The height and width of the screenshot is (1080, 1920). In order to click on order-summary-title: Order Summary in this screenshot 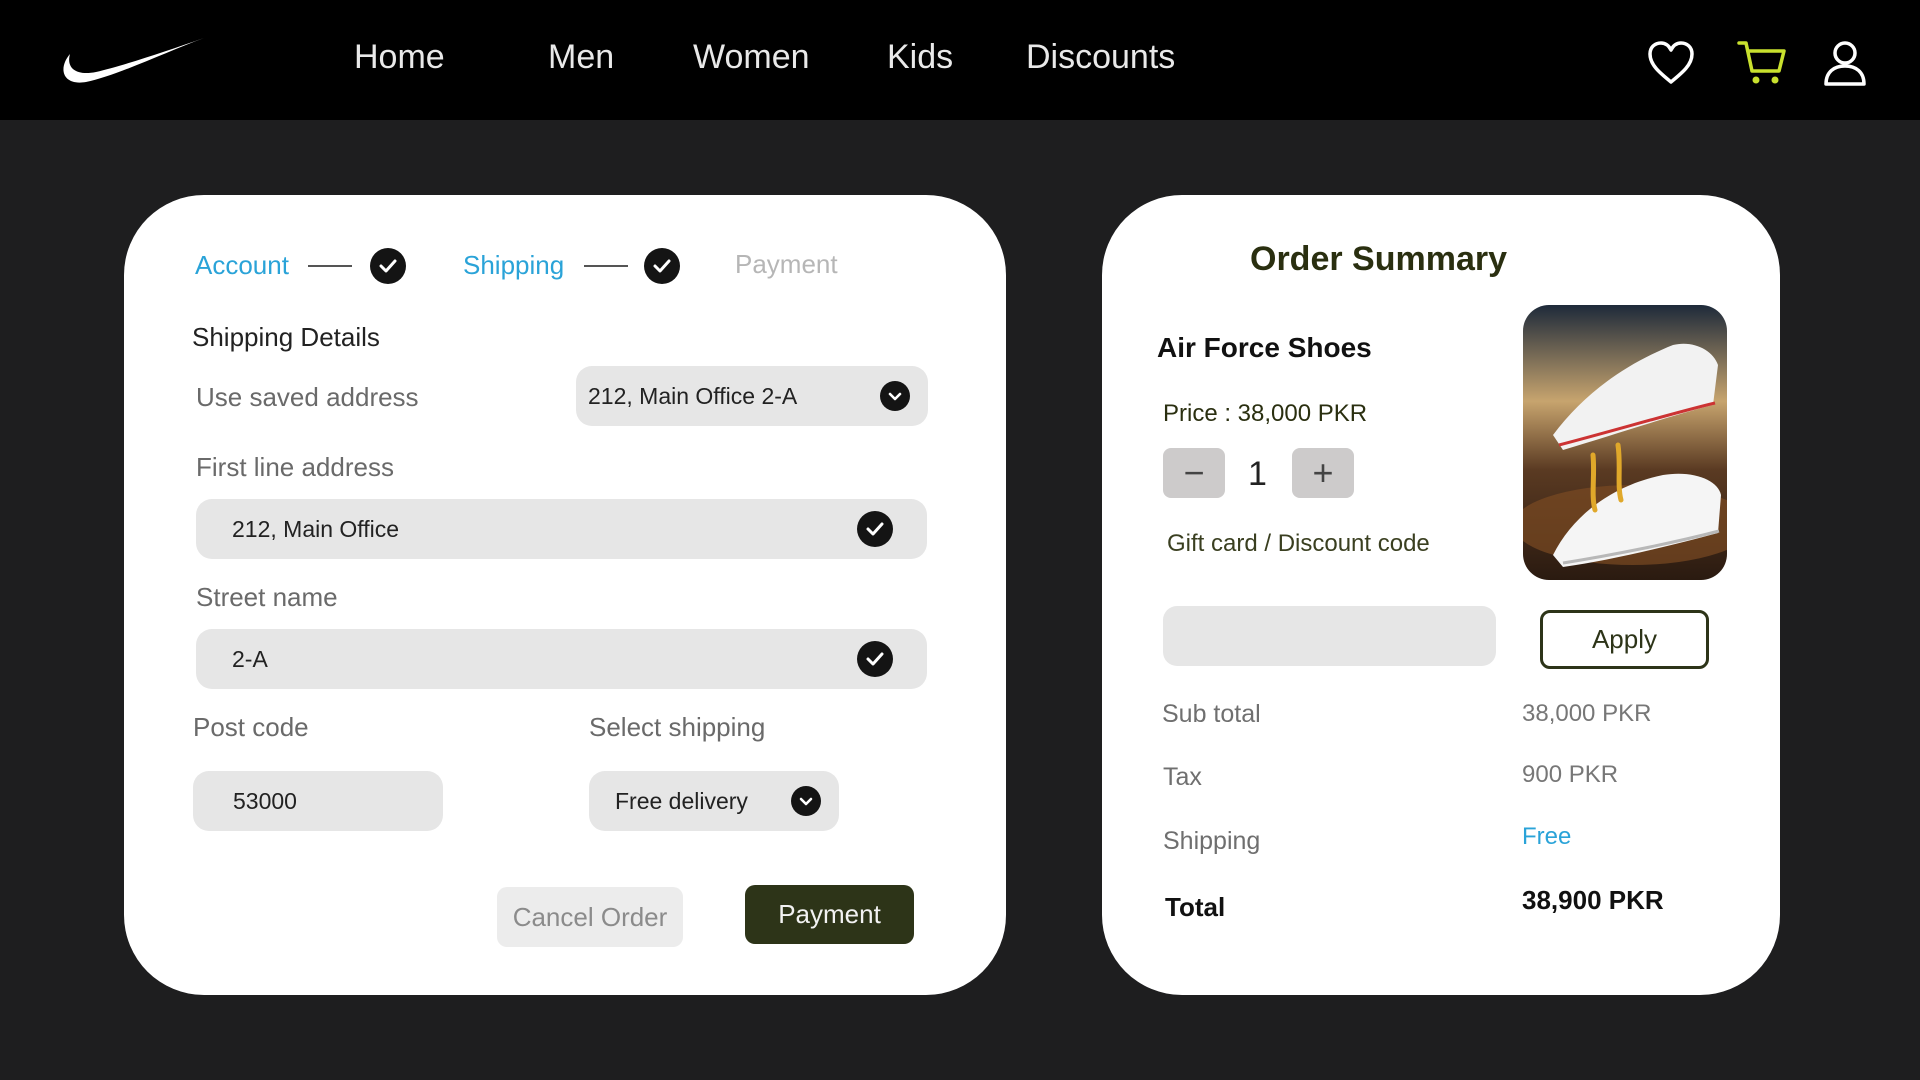, I will do `click(1378, 259)`.